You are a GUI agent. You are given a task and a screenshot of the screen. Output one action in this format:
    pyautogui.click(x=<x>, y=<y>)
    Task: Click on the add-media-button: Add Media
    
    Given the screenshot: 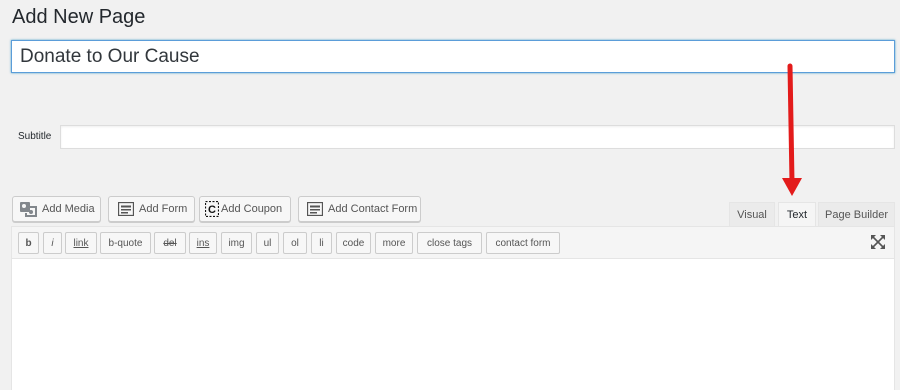 What is the action you would take?
    pyautogui.click(x=56, y=209)
    